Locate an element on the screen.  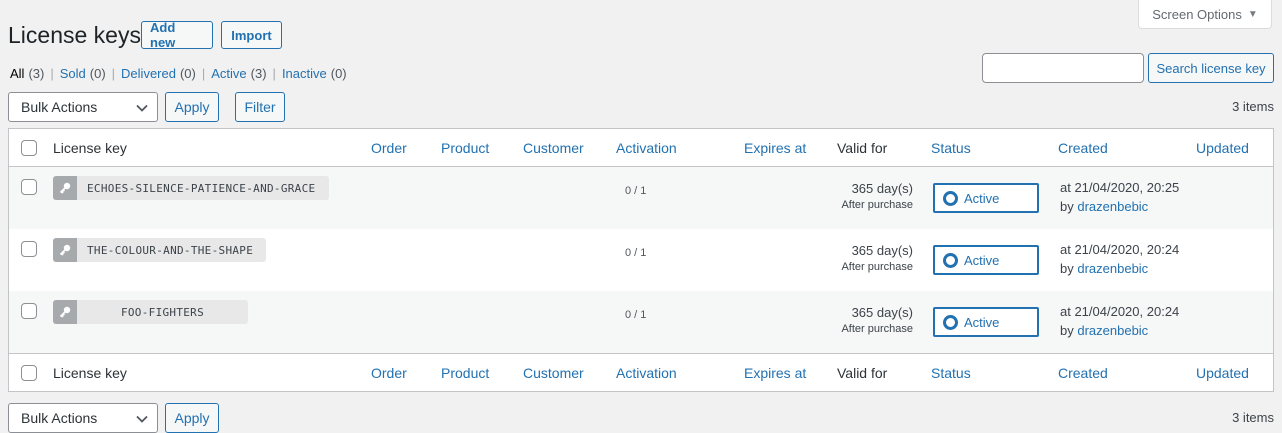
add-new-button: Add new is located at coordinates (177, 35).